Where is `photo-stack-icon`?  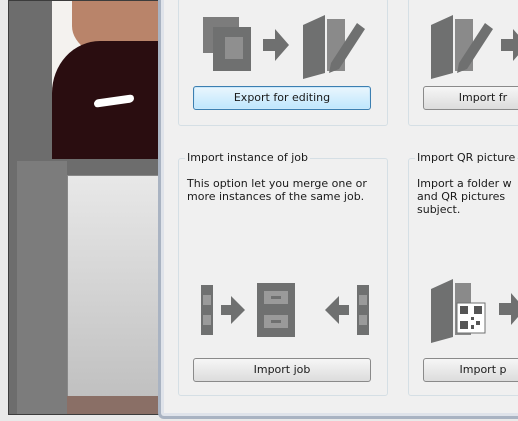 photo-stack-icon is located at coordinates (227, 44).